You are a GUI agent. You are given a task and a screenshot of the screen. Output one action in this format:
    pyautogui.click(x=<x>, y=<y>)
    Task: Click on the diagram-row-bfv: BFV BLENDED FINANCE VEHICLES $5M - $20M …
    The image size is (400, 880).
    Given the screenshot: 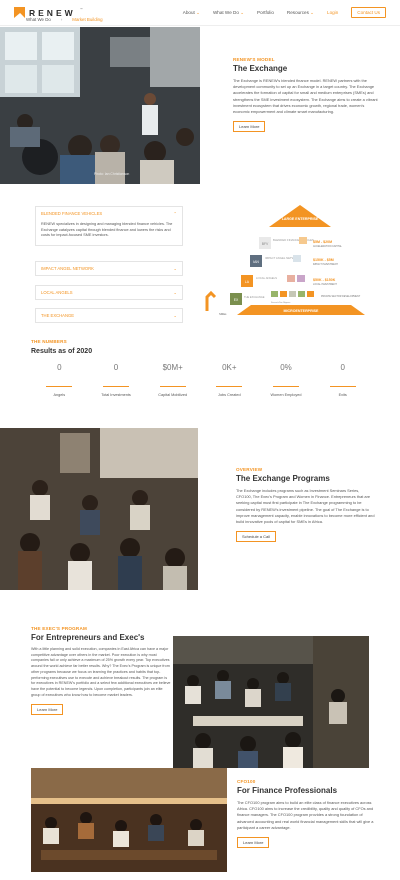 What is the action you would take?
    pyautogui.click(x=301, y=243)
    